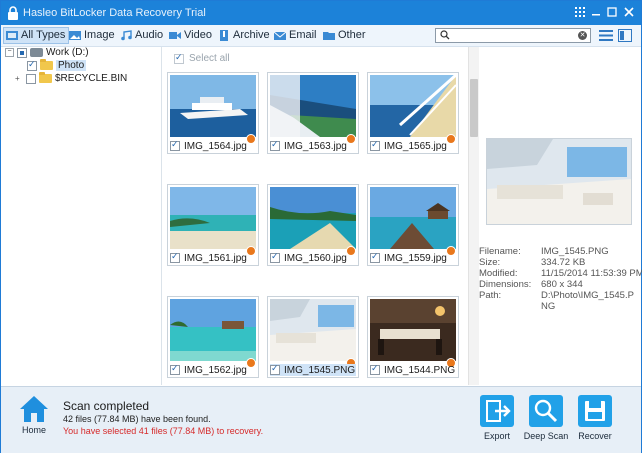 The image size is (642, 453). Describe the element at coordinates (179, 58) in the screenshot. I see `checkbox` at that location.